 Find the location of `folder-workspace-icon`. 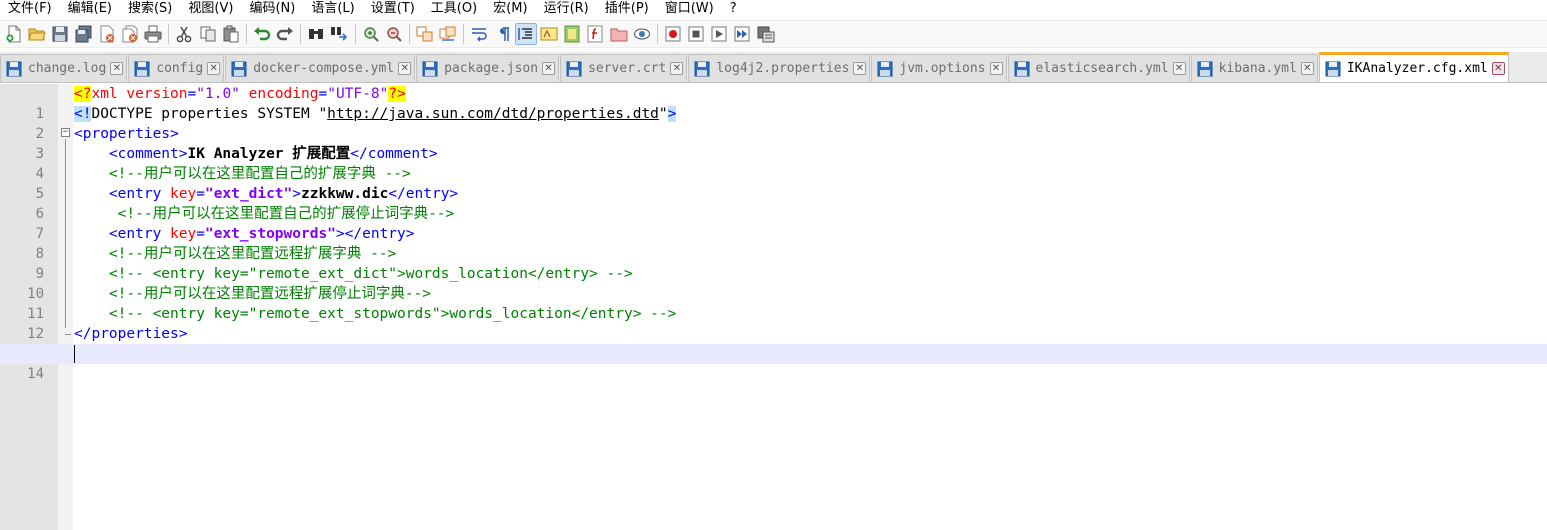

folder-workspace-icon is located at coordinates (619, 34).